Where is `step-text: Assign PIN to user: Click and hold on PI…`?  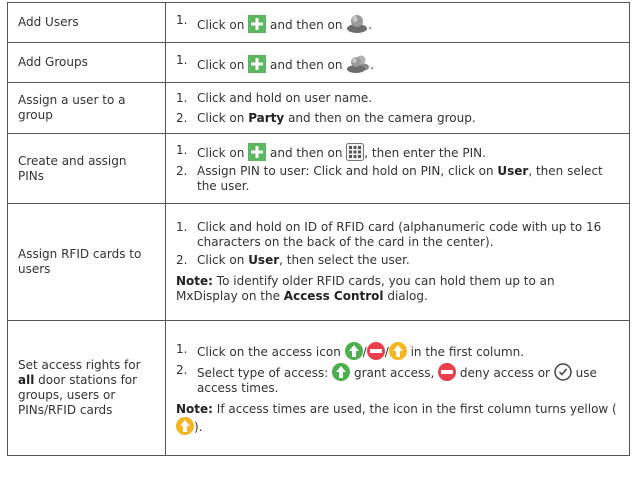 step-text: Assign PIN to user: Click and hold on PI… is located at coordinates (345, 171).